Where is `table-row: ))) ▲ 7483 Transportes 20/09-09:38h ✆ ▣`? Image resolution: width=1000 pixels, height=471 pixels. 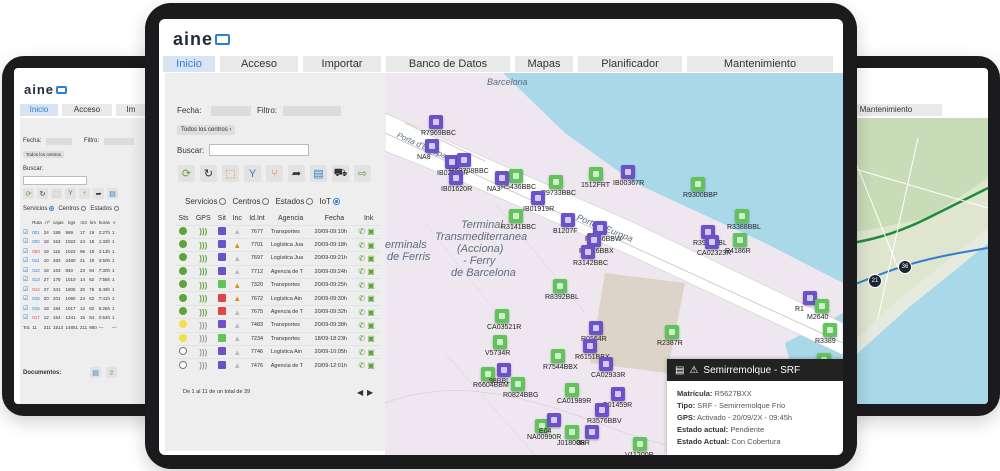
table-row: ))) ▲ 7483 Transportes 20/09-09:38h ✆ ▣ is located at coordinates (278, 325).